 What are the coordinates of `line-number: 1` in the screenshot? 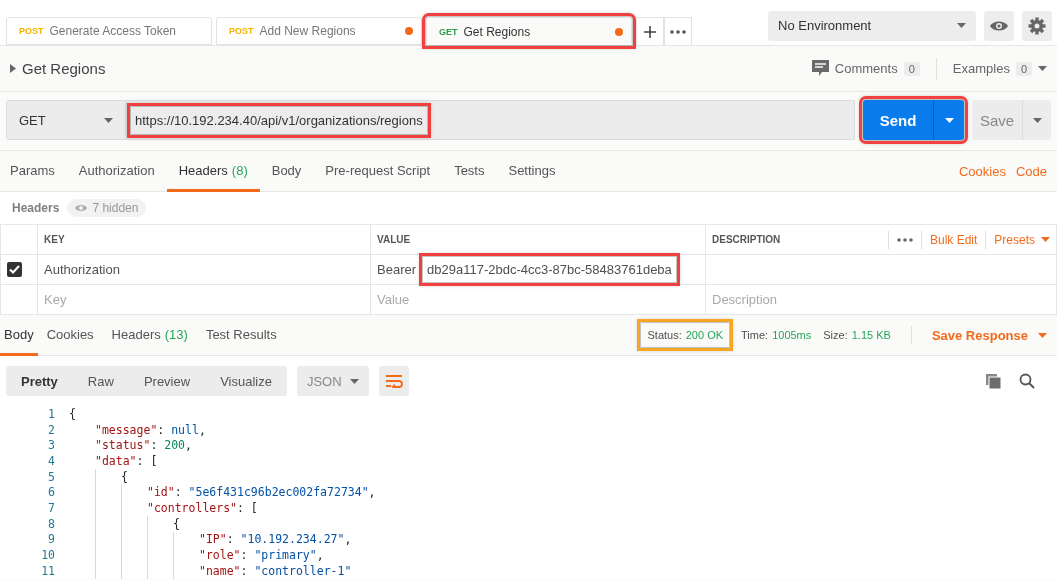 It's located at (51, 413).